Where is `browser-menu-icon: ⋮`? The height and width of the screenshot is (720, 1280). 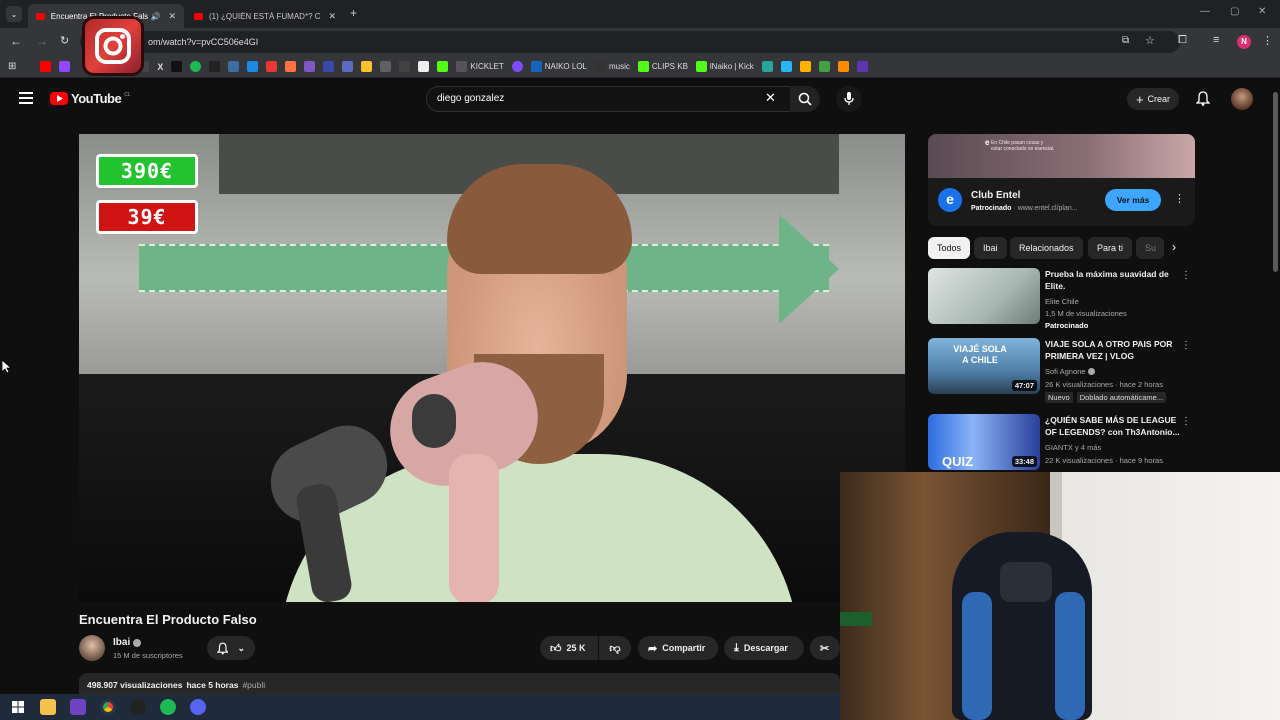
browser-menu-icon: ⋮ is located at coordinates (1267, 40).